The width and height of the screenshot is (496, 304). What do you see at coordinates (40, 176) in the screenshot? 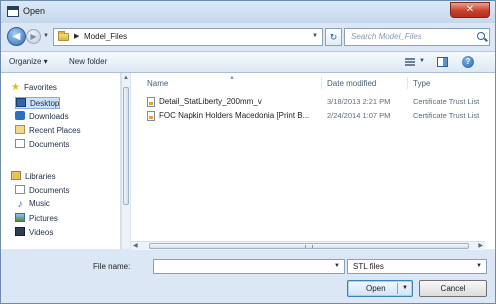
I see `nav-libraries-label: Libraries` at bounding box center [40, 176].